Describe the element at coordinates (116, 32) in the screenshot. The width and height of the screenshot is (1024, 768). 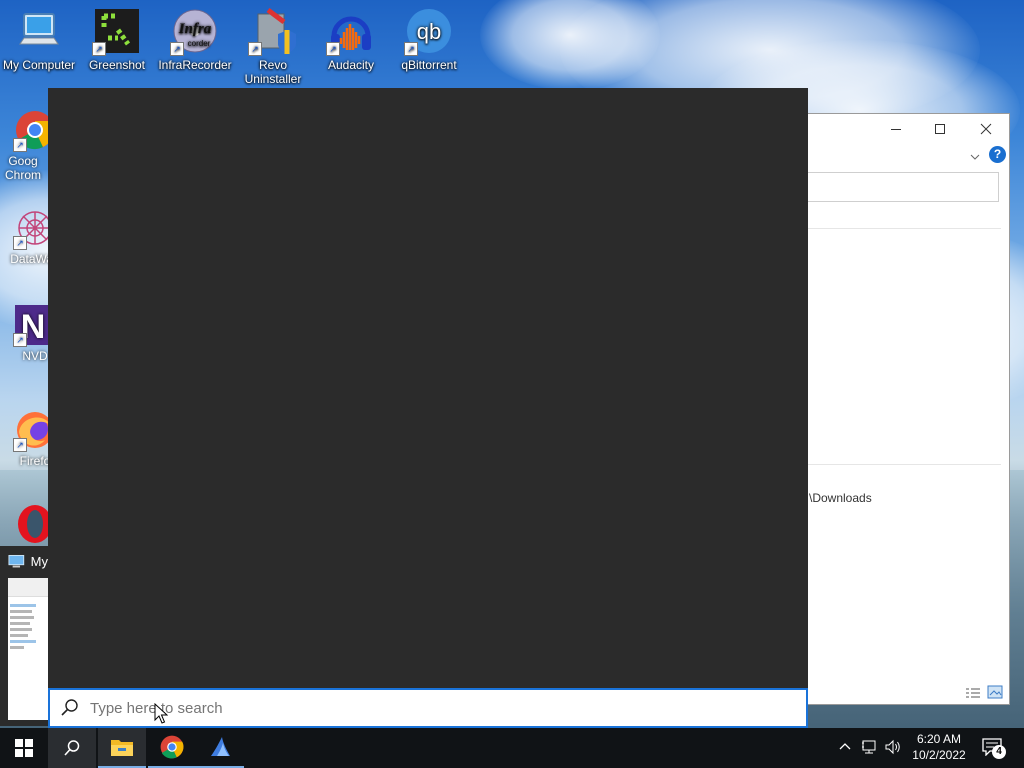
I see `greenshot-icon: ↗` at that location.